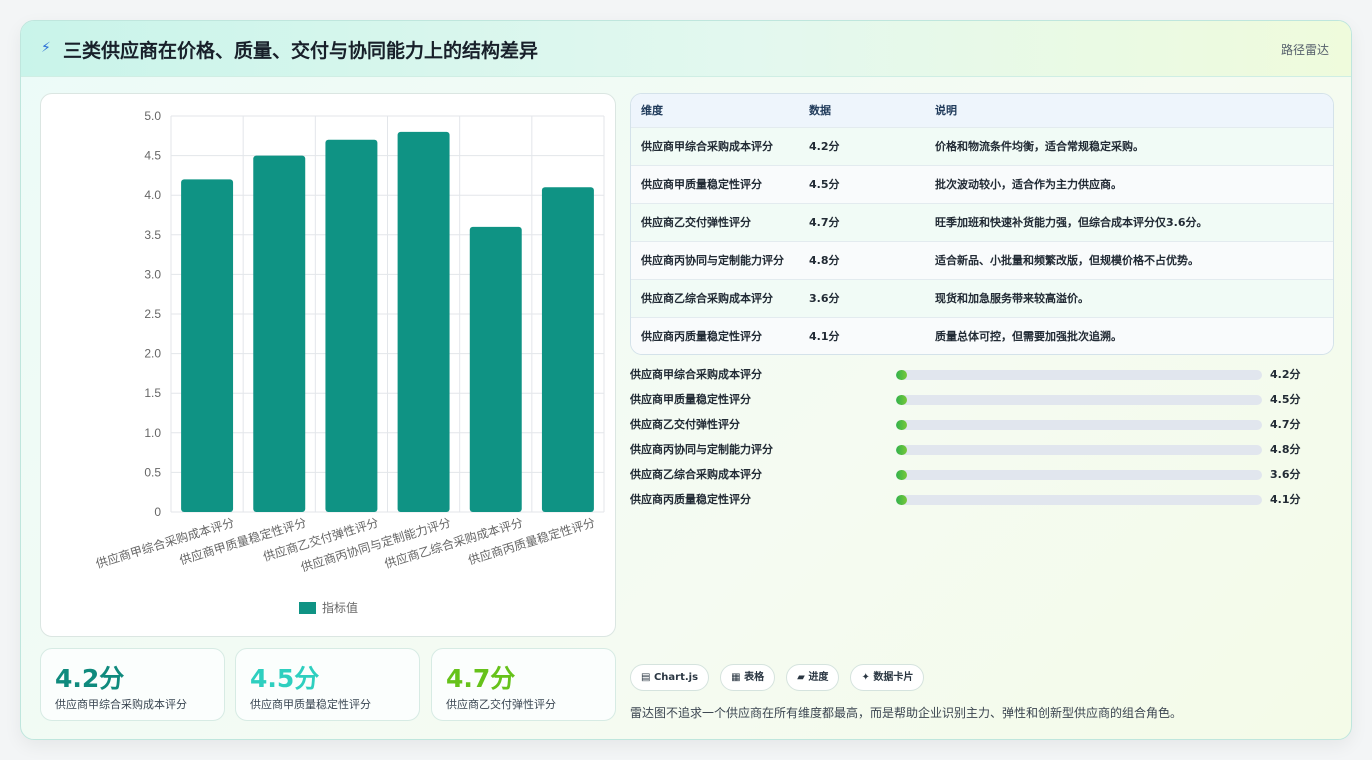 The height and width of the screenshot is (760, 1372). What do you see at coordinates (801, 677) in the screenshot?
I see `progress-icon: ▰` at bounding box center [801, 677].